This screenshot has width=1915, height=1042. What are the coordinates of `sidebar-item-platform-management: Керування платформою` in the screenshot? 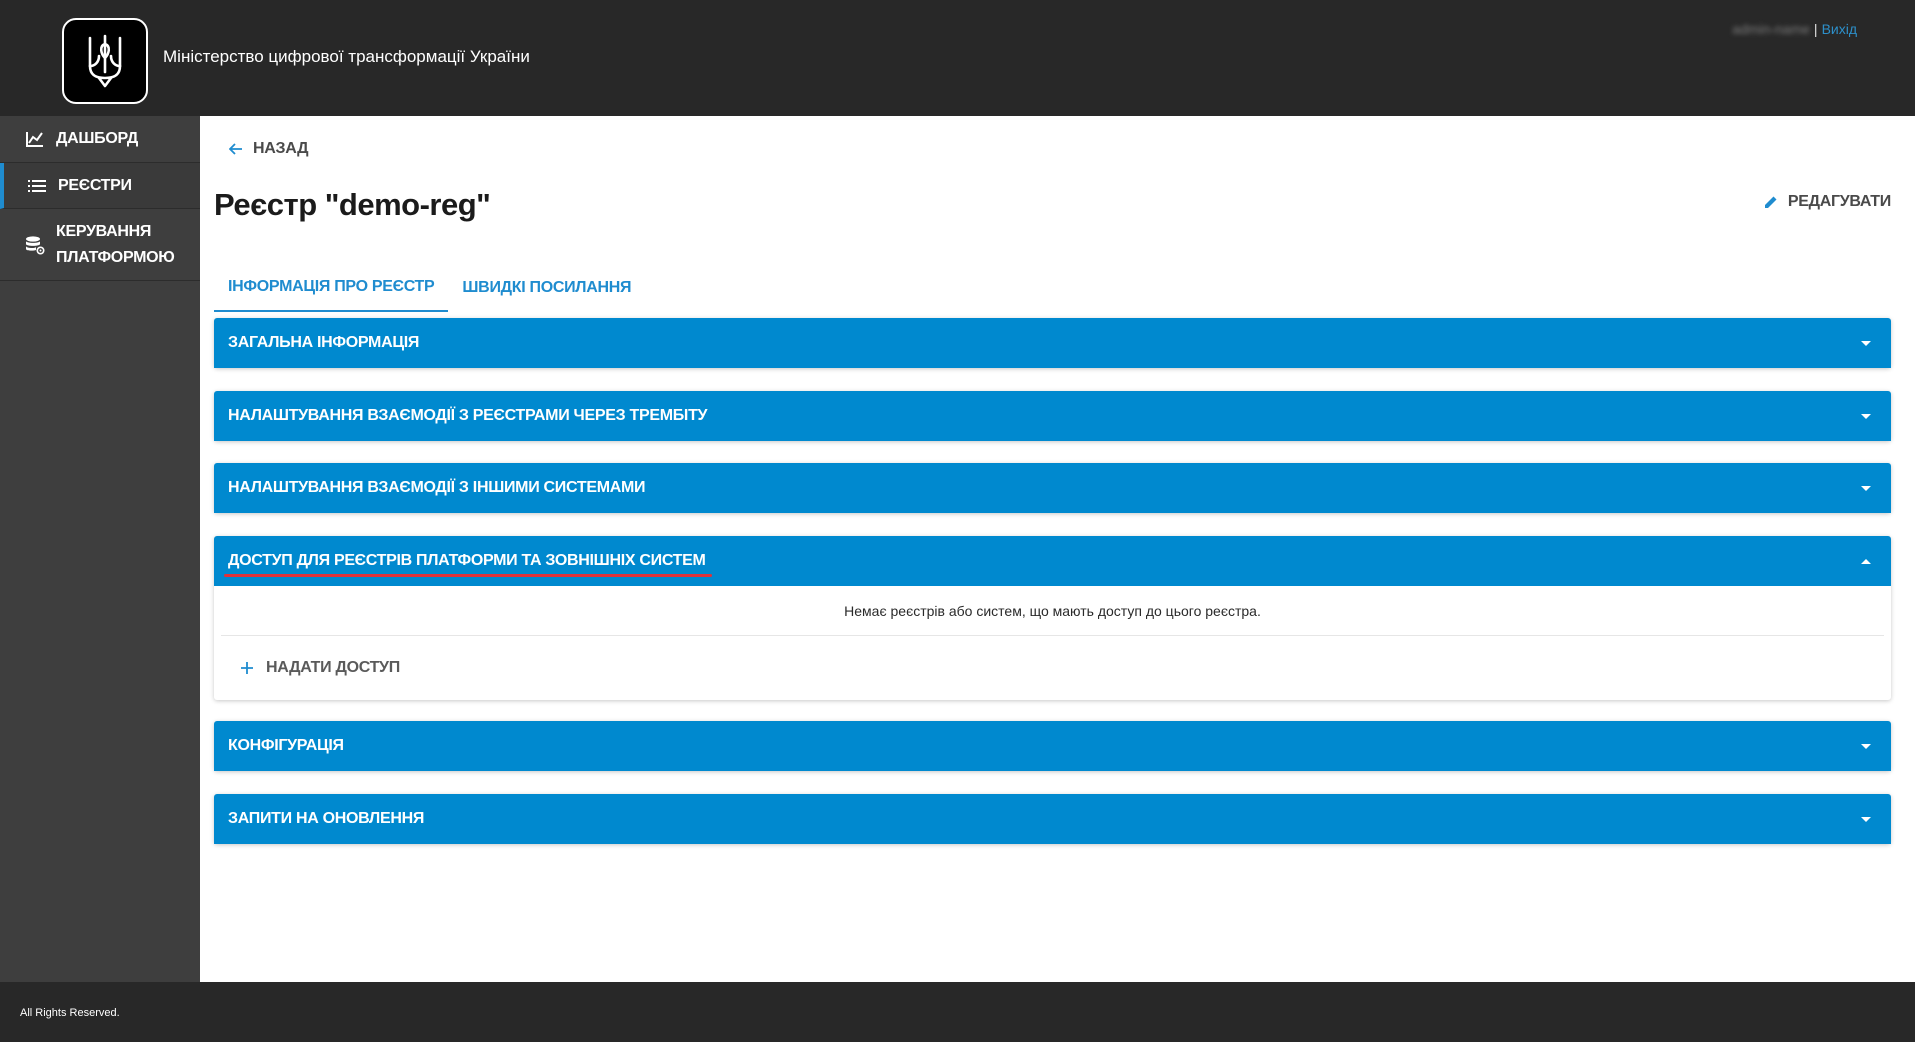 It's located at (100, 245).